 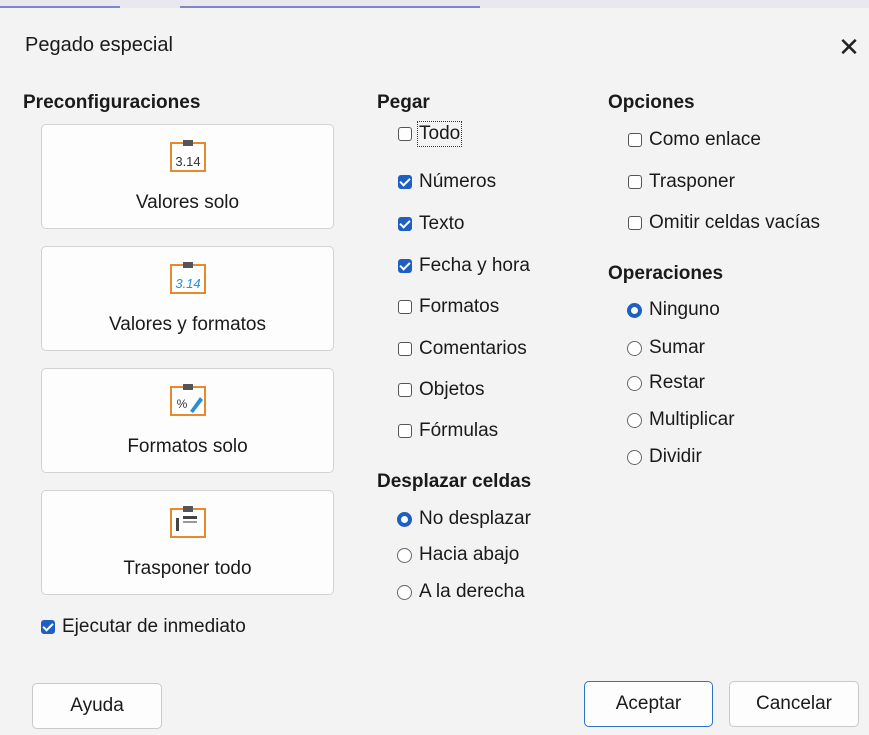 What do you see at coordinates (187, 542) in the screenshot?
I see `preset-transpose-all-button: Trasponer todo` at bounding box center [187, 542].